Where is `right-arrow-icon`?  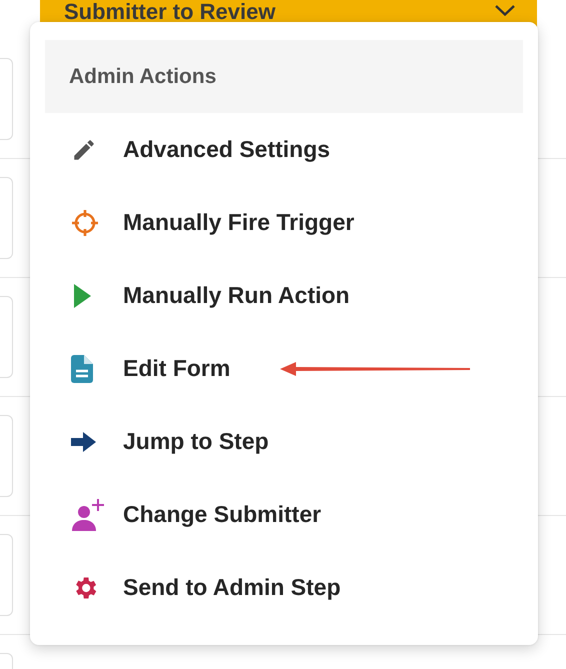 right-arrow-icon is located at coordinates (84, 441).